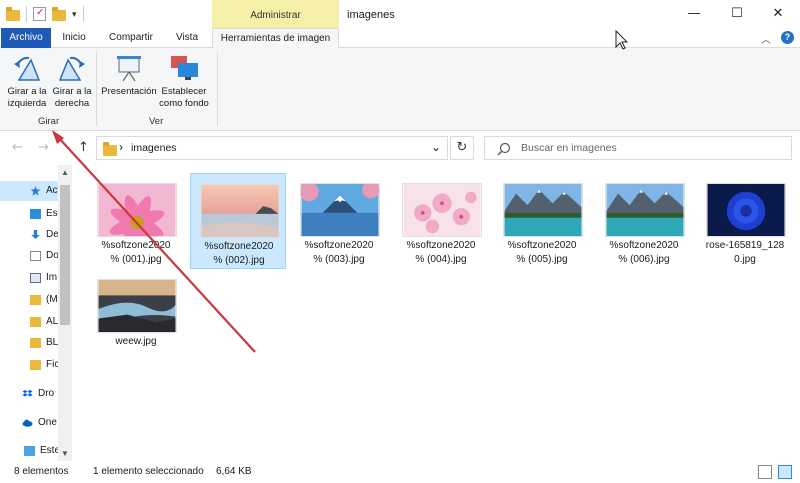  Describe the element at coordinates (35, 256) in the screenshot. I see `document-icon` at that location.